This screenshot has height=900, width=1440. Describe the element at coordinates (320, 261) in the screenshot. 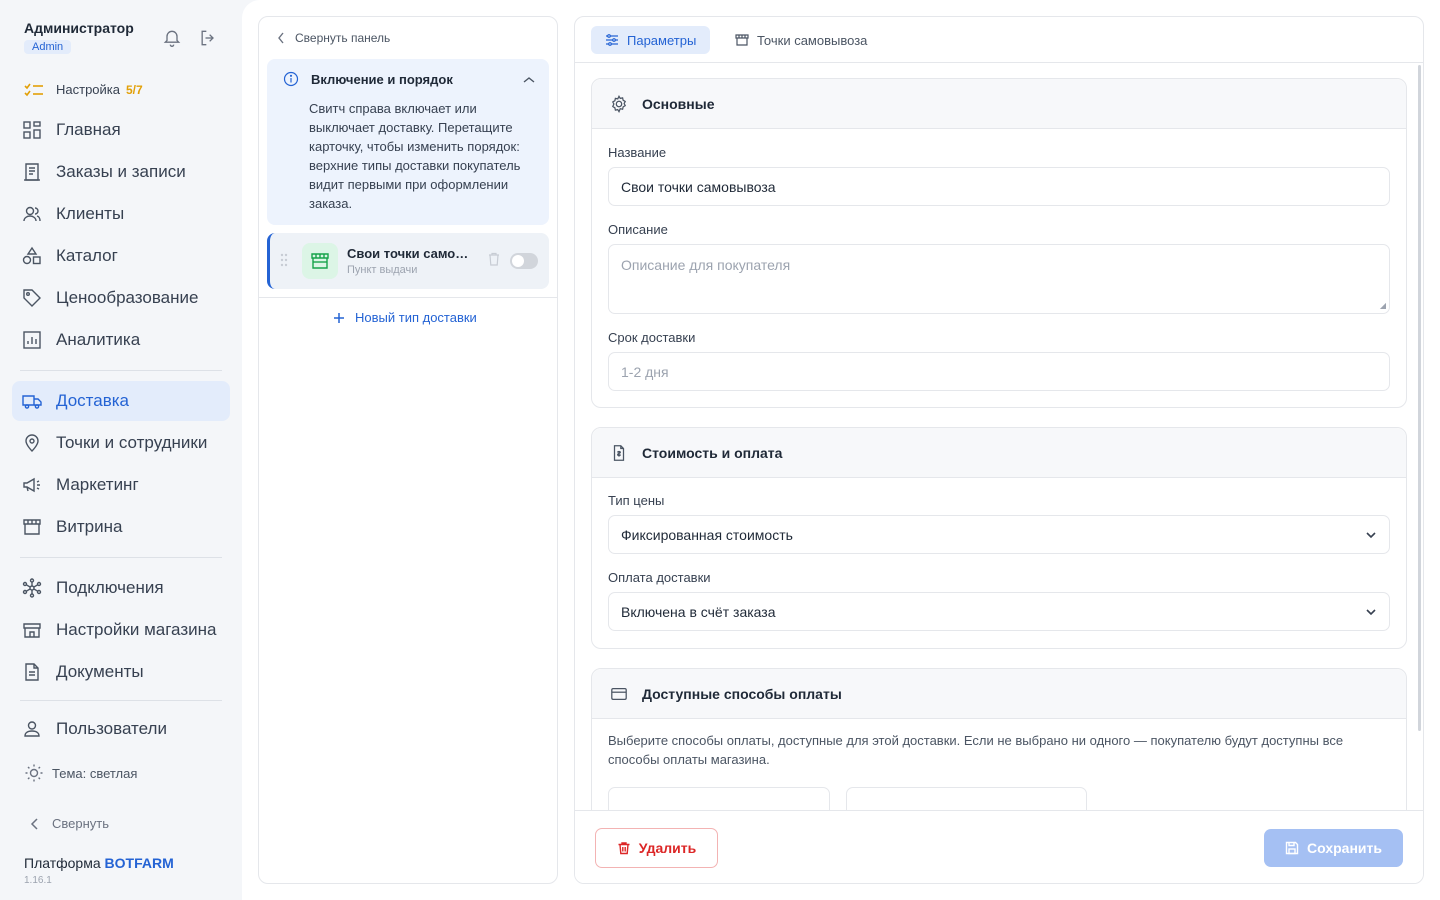

I see `storefront-icon` at that location.